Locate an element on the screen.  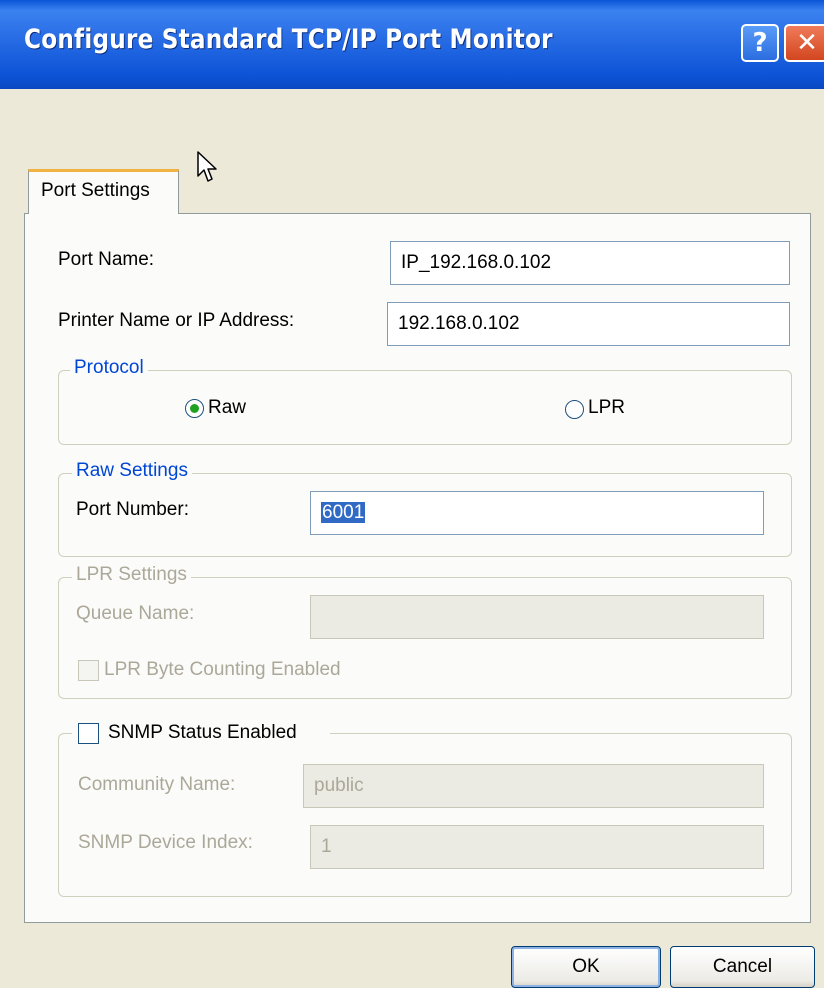
community-name-input: public is located at coordinates (533, 786).